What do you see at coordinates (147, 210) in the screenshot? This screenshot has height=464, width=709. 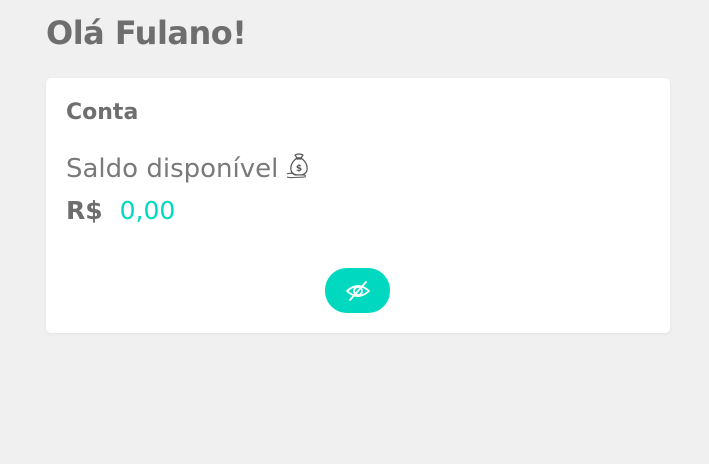 I see `balance-amount: 0,00` at bounding box center [147, 210].